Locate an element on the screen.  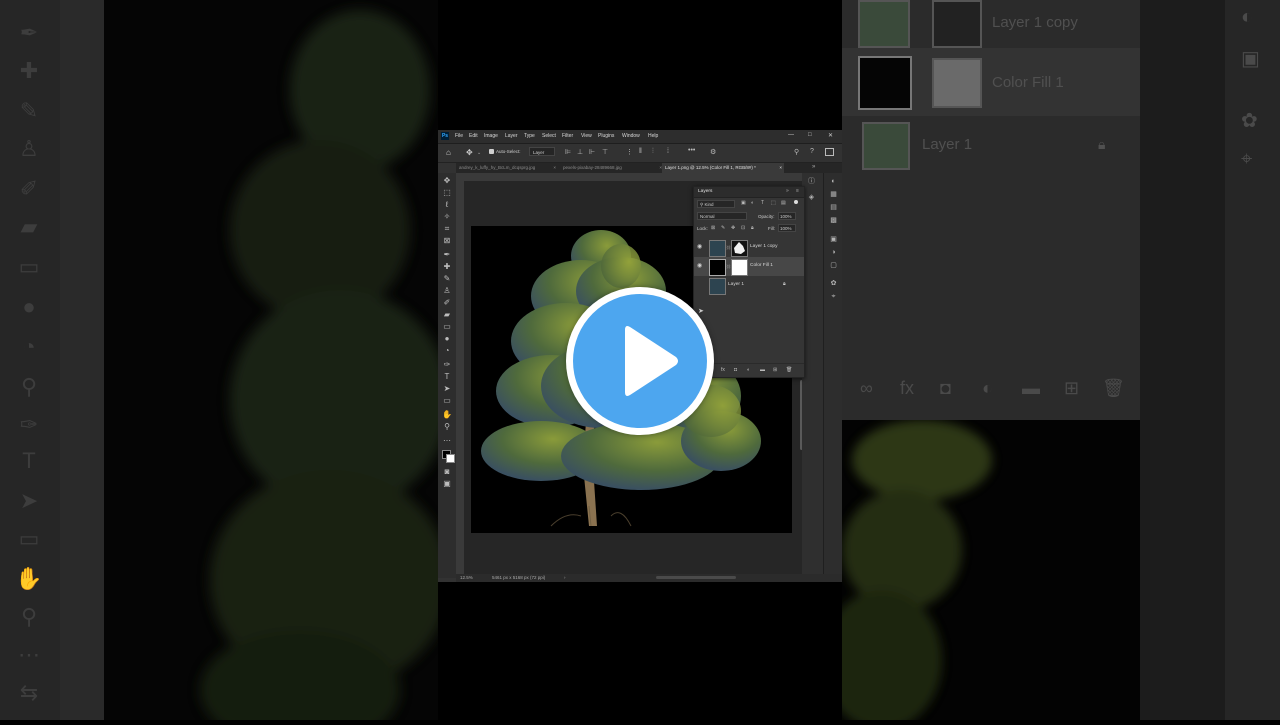
panel-menu-icon: ≡ is located at coordinates (797, 191).